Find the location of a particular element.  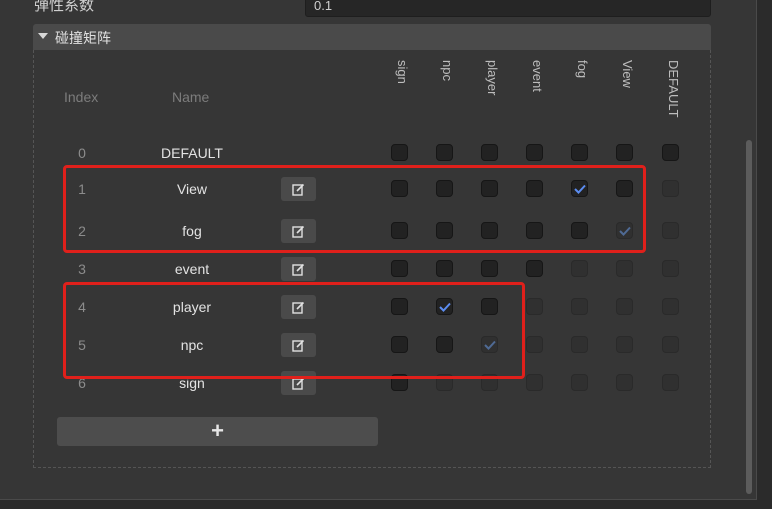

edit-group-button is located at coordinates (298, 269).